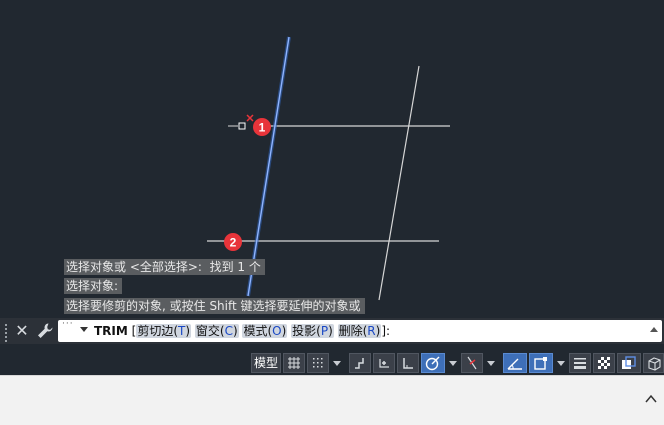 The height and width of the screenshot is (425, 664). Describe the element at coordinates (265, 331) in the screenshot. I see `option-mode: 模式(O)` at that location.